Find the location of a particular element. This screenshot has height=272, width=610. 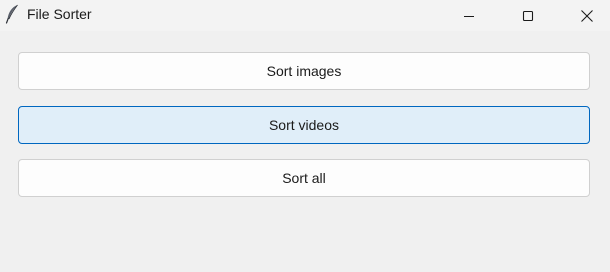

close-icon is located at coordinates (587, 16).